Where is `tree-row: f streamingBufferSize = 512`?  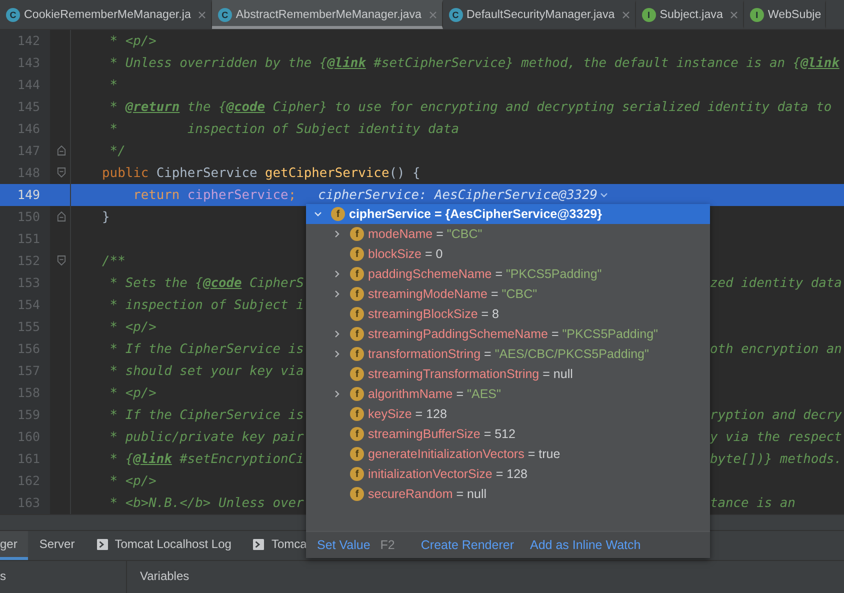
tree-row: f streamingBufferSize = 512 is located at coordinates (508, 434).